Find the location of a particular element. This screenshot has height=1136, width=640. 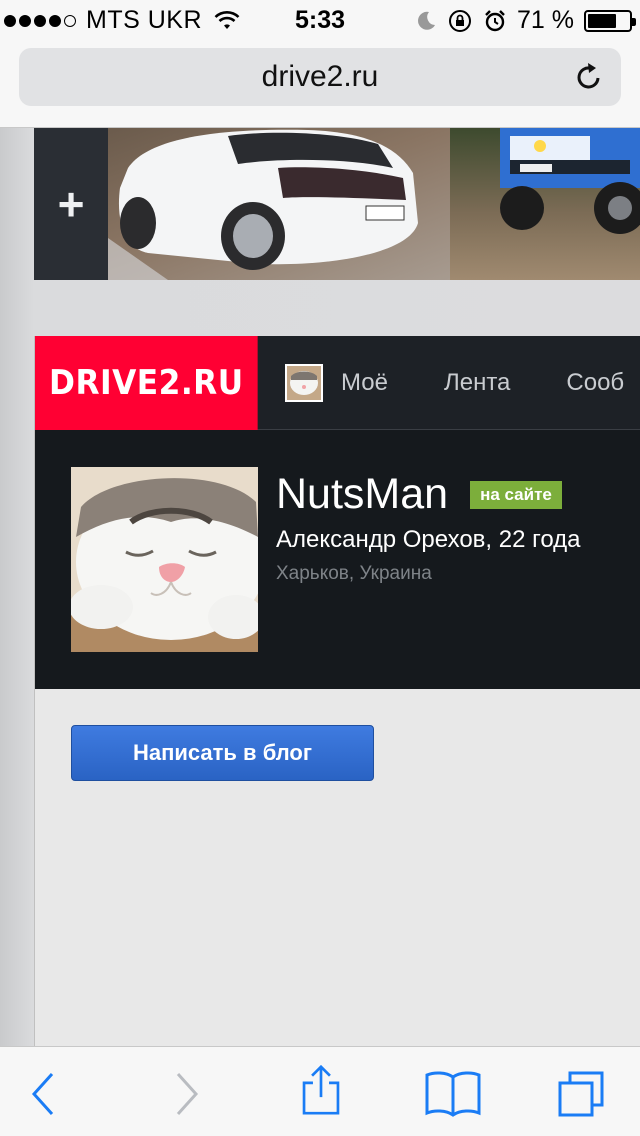

status-bar-right: 71 % is located at coordinates (525, 20).